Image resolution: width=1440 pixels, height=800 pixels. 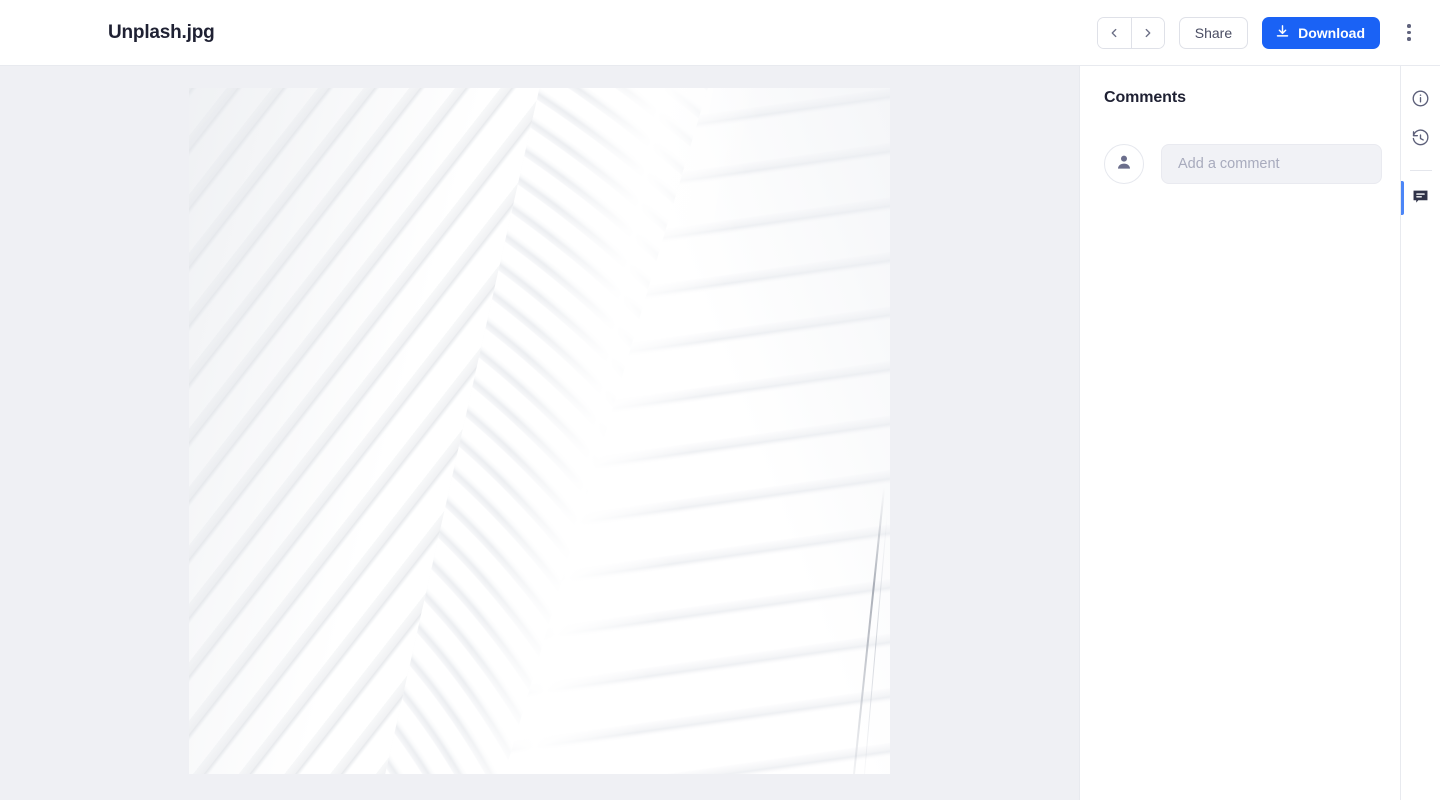 I want to click on download-button: Download, so click(x=1321, y=32).